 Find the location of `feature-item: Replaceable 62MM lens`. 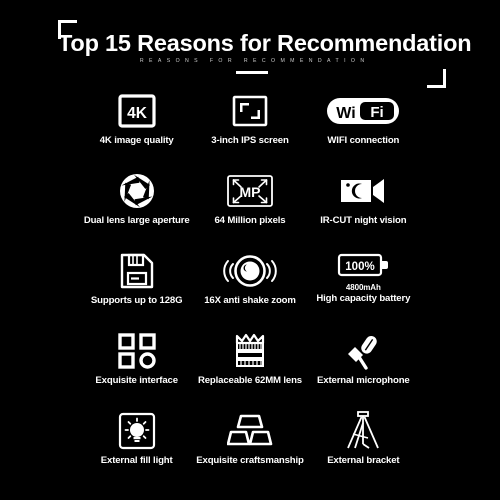

feature-item: Replaceable 62MM lens is located at coordinates (249, 368).